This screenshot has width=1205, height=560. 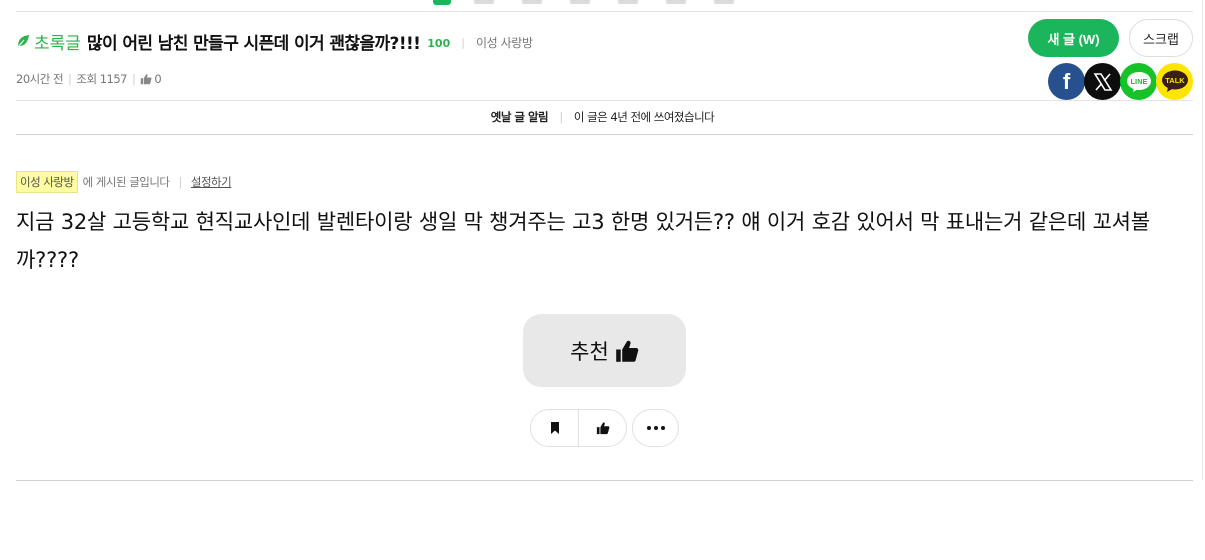 I want to click on kakaotalk-share-button: TALK, so click(x=1174, y=81).